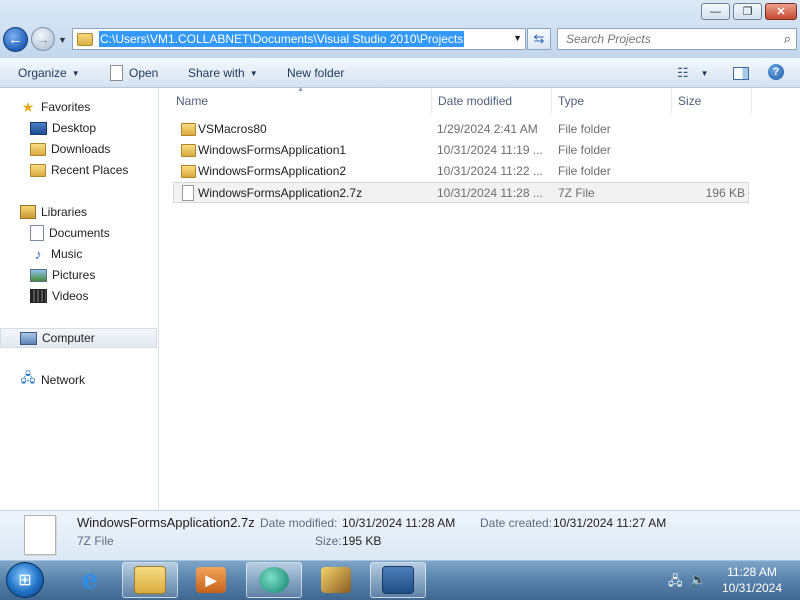 The width and height of the screenshot is (800, 600). I want to click on details-file-name: WindowsFormsApplication2.7z, so click(166, 522).